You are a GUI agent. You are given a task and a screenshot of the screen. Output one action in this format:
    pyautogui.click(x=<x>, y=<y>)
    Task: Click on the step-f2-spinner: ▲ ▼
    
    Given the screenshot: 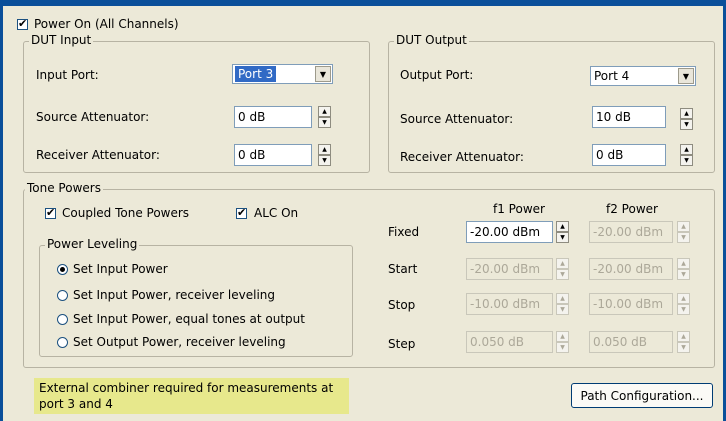 What is the action you would take?
    pyautogui.click(x=683, y=342)
    